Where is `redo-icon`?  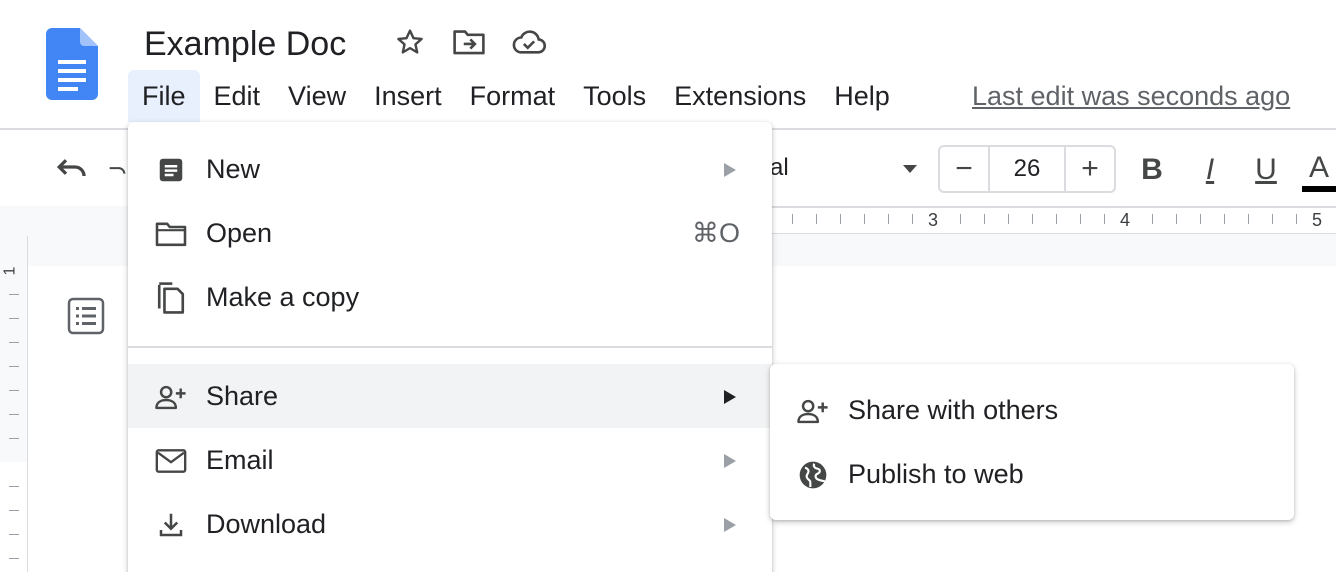
redo-icon is located at coordinates (117, 170).